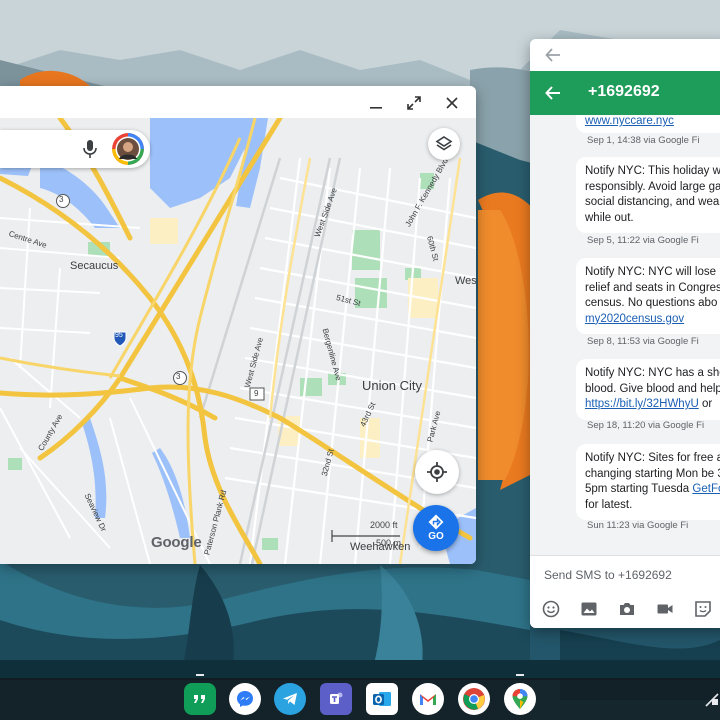 The width and height of the screenshot is (720, 720). Describe the element at coordinates (444, 144) in the screenshot. I see `layers-icon` at that location.